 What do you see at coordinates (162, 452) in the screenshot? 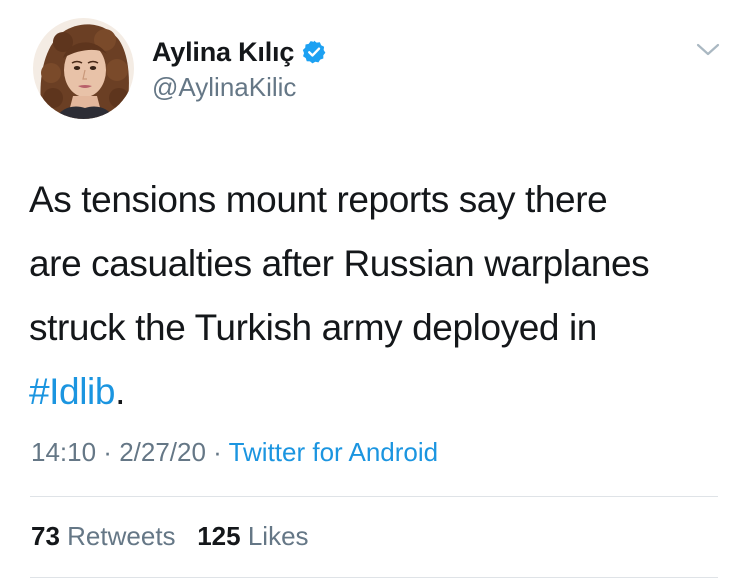
I see `tweet-date: 2/27/20` at bounding box center [162, 452].